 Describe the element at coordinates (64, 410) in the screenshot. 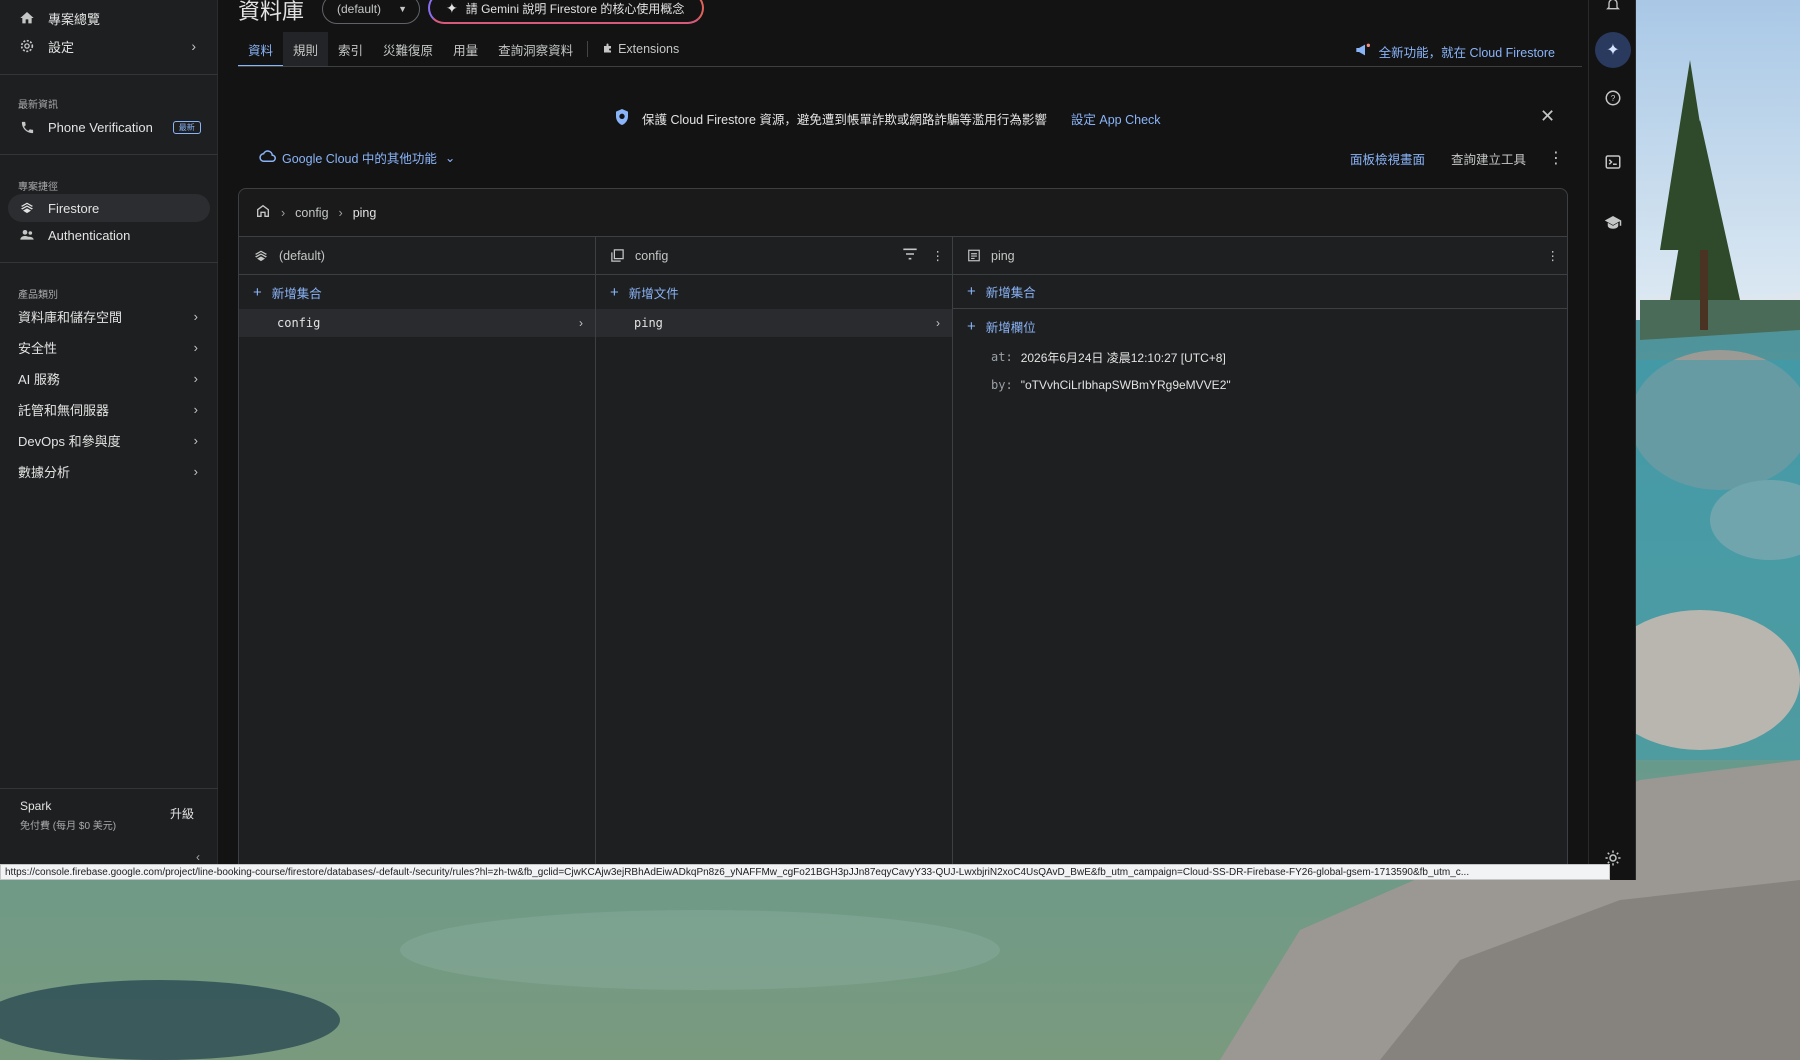

I see `category-label: 託管和無伺服器` at that location.